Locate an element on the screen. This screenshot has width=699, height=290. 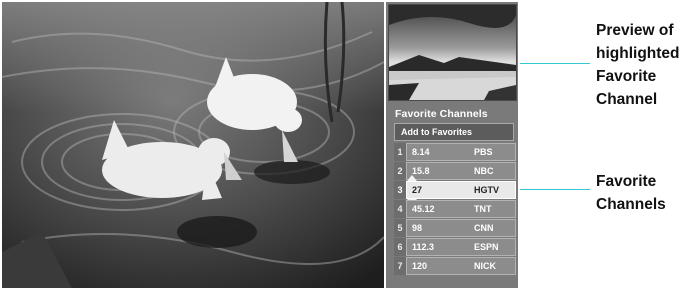
channel-number: 120 is located at coordinates (420, 266).